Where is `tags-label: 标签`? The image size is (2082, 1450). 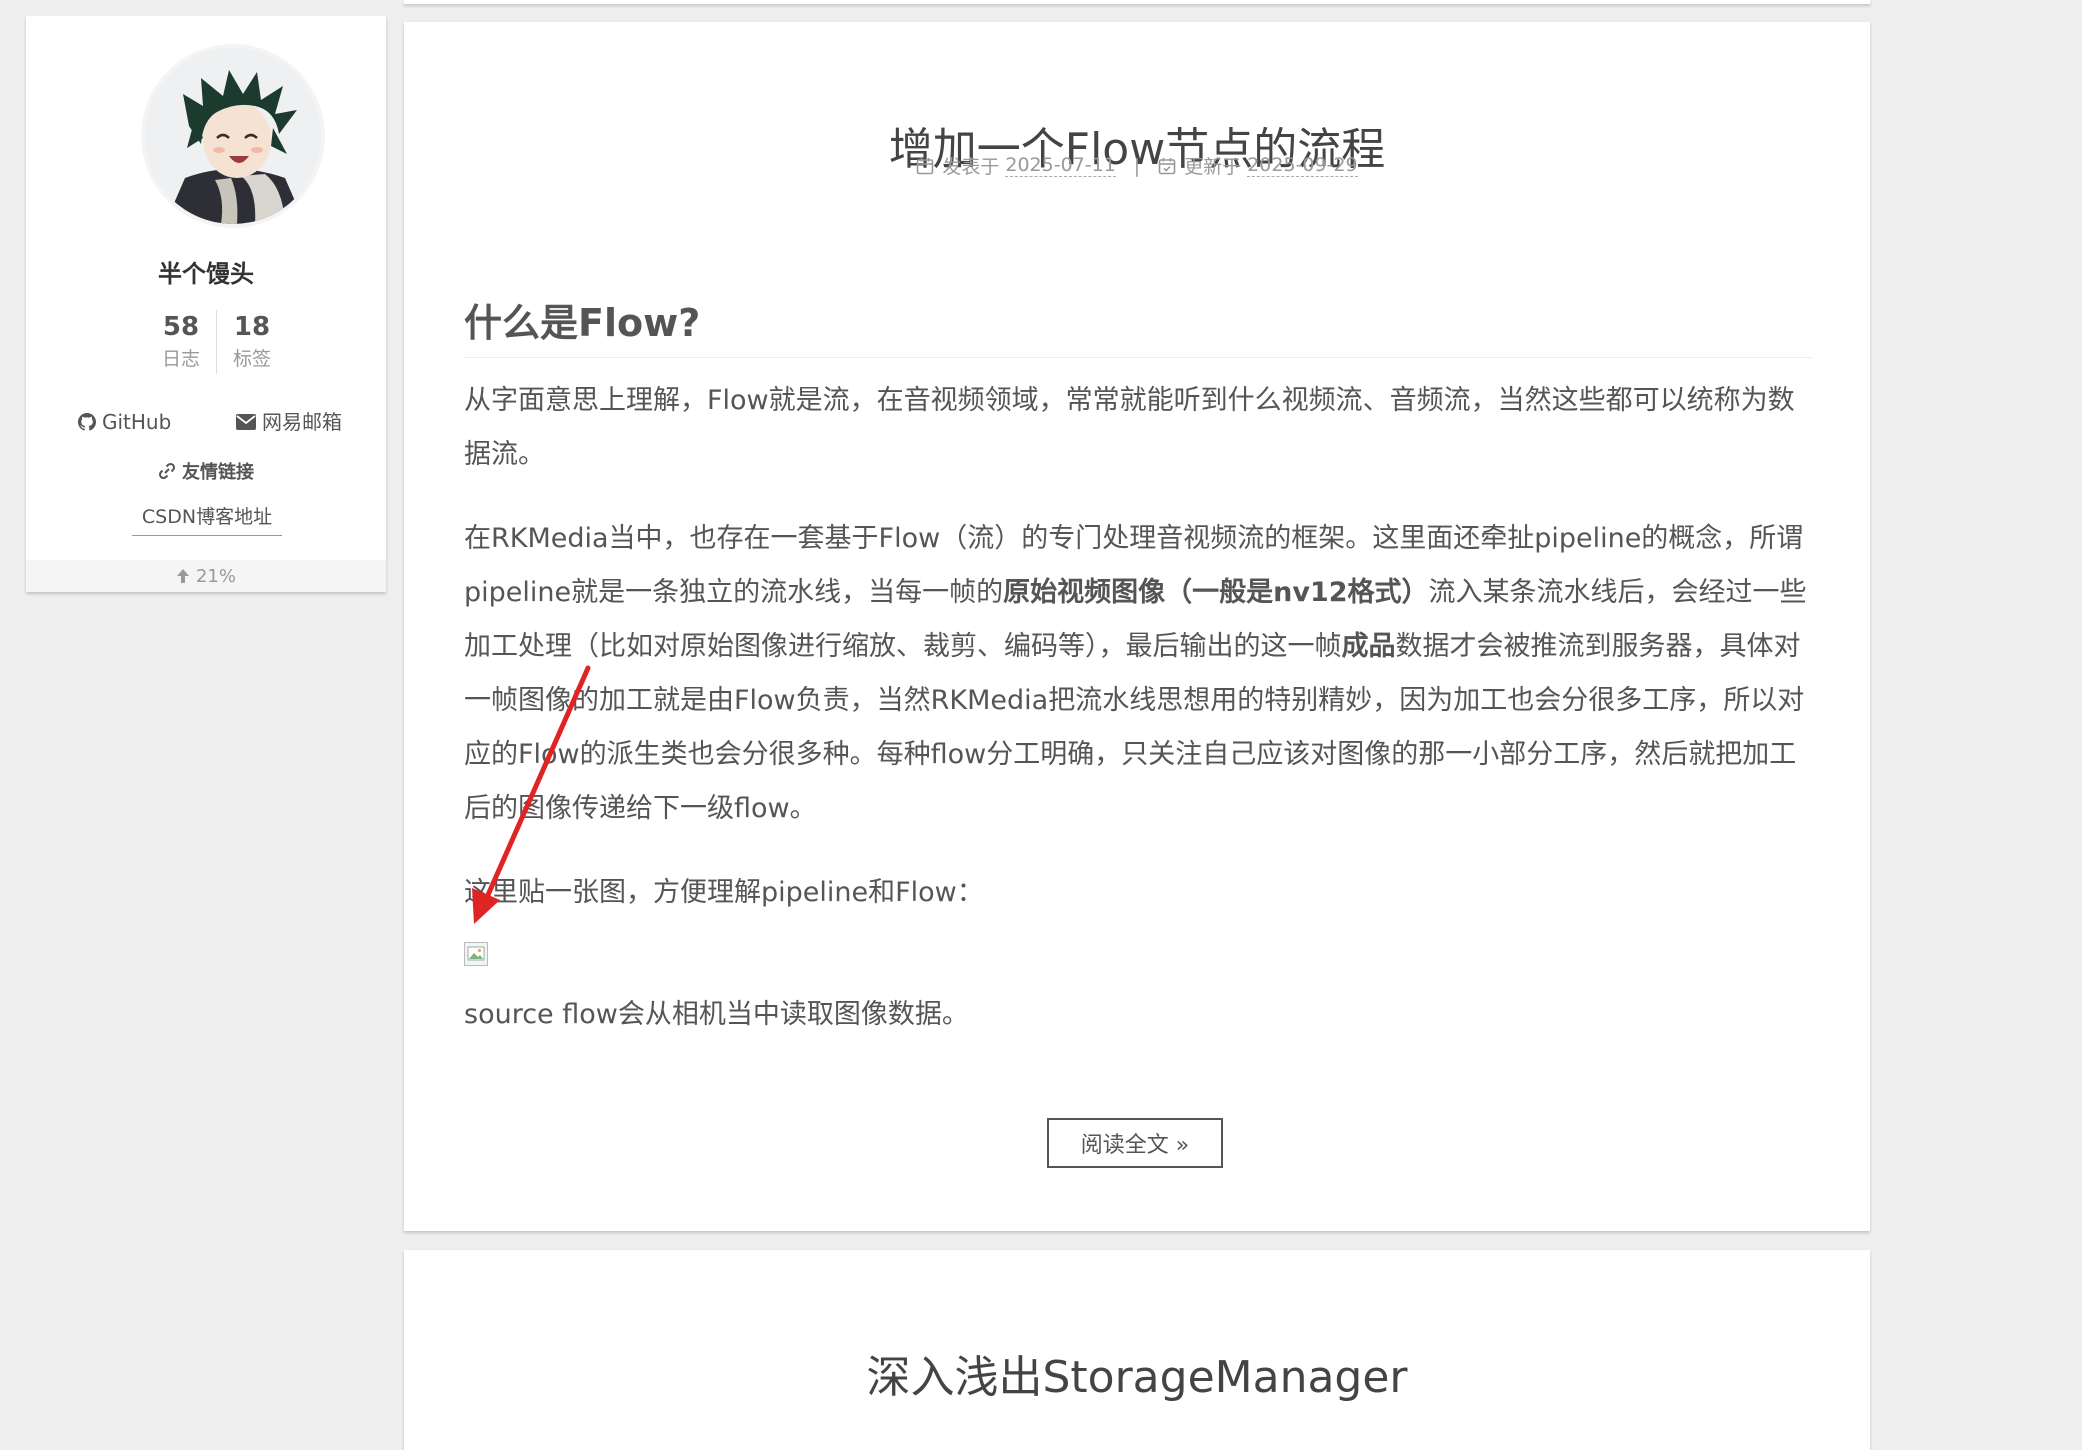
tags-label: 标签 is located at coordinates (251, 359).